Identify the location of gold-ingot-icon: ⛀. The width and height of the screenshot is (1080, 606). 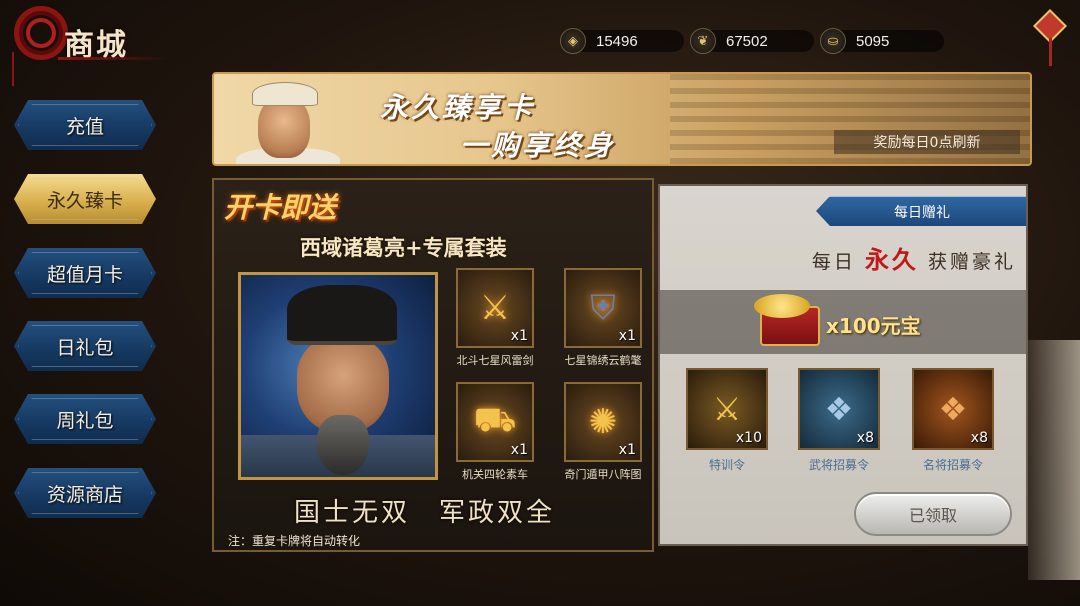
(833, 41).